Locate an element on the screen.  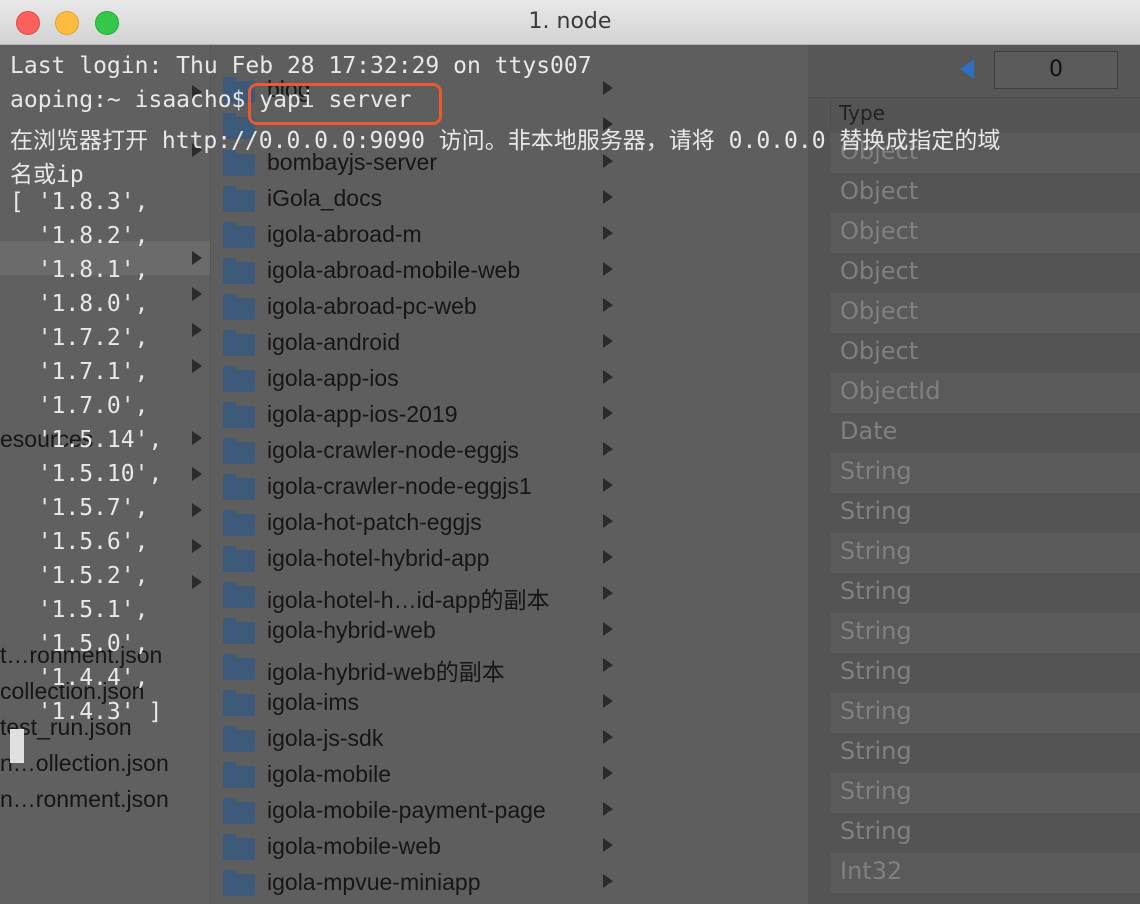
terminal-line: '1.8.1', is located at coordinates (79, 270).